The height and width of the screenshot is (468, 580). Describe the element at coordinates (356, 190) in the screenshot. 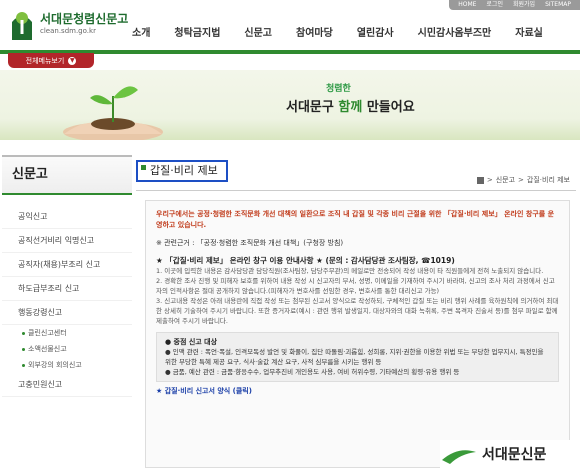

I see `content-divider` at that location.